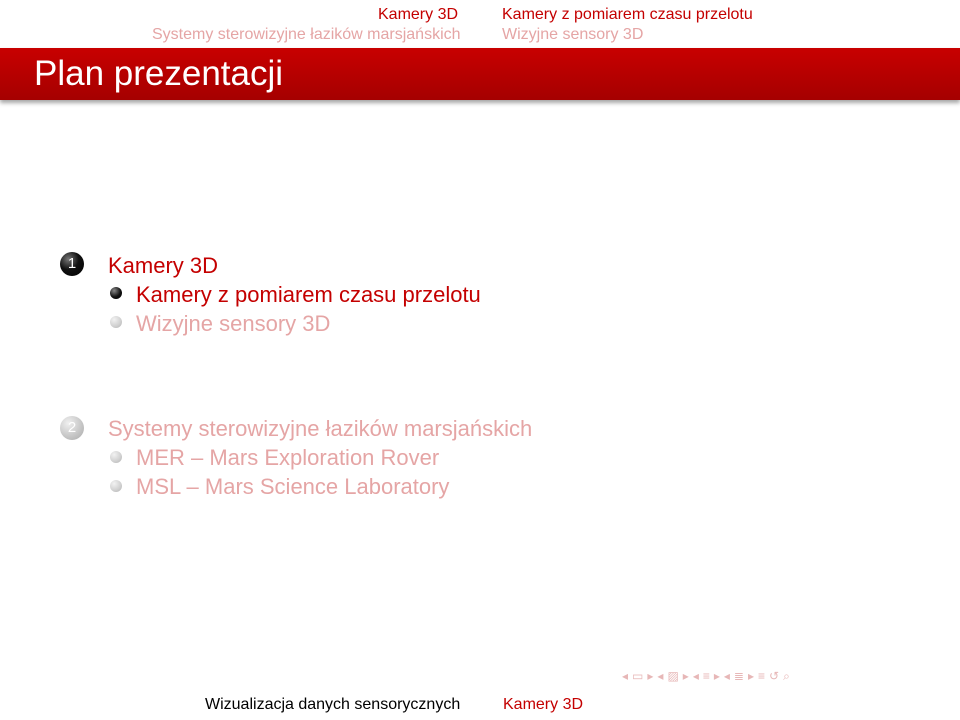 This screenshot has width=960, height=720. Describe the element at coordinates (308, 295) in the screenshot. I see `toc-subsection-1-1: Kamery z pomiarem czasu przelotu` at that location.